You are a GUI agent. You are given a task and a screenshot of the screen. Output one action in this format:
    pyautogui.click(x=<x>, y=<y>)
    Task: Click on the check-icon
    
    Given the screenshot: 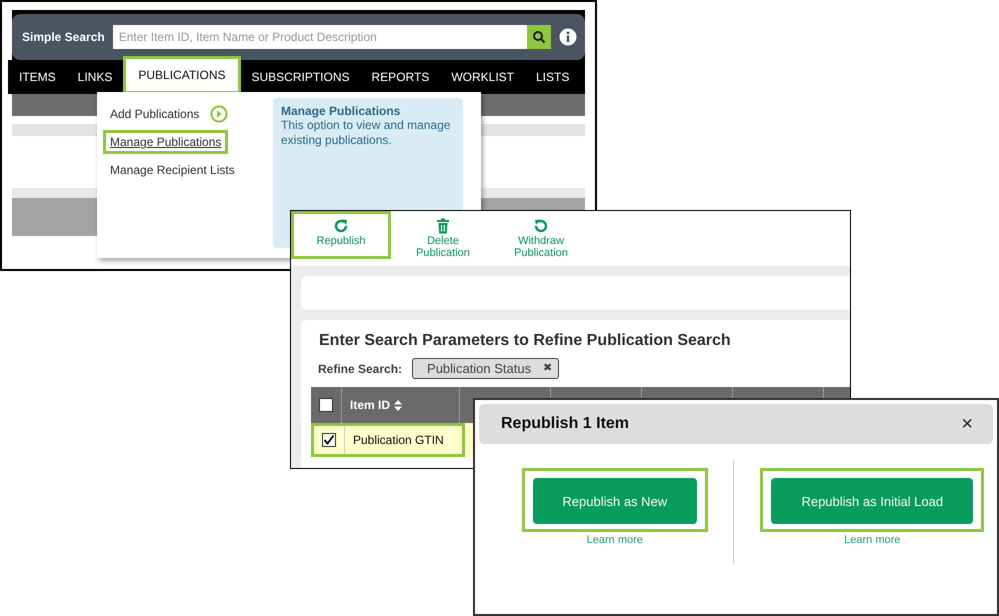 What is the action you would take?
    pyautogui.click(x=329, y=440)
    